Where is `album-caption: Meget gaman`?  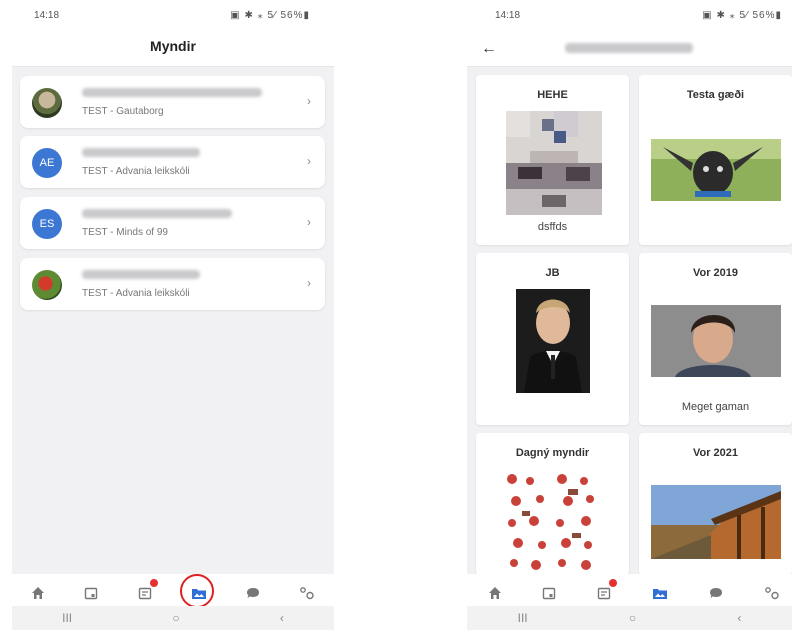 album-caption: Meget gaman is located at coordinates (715, 407).